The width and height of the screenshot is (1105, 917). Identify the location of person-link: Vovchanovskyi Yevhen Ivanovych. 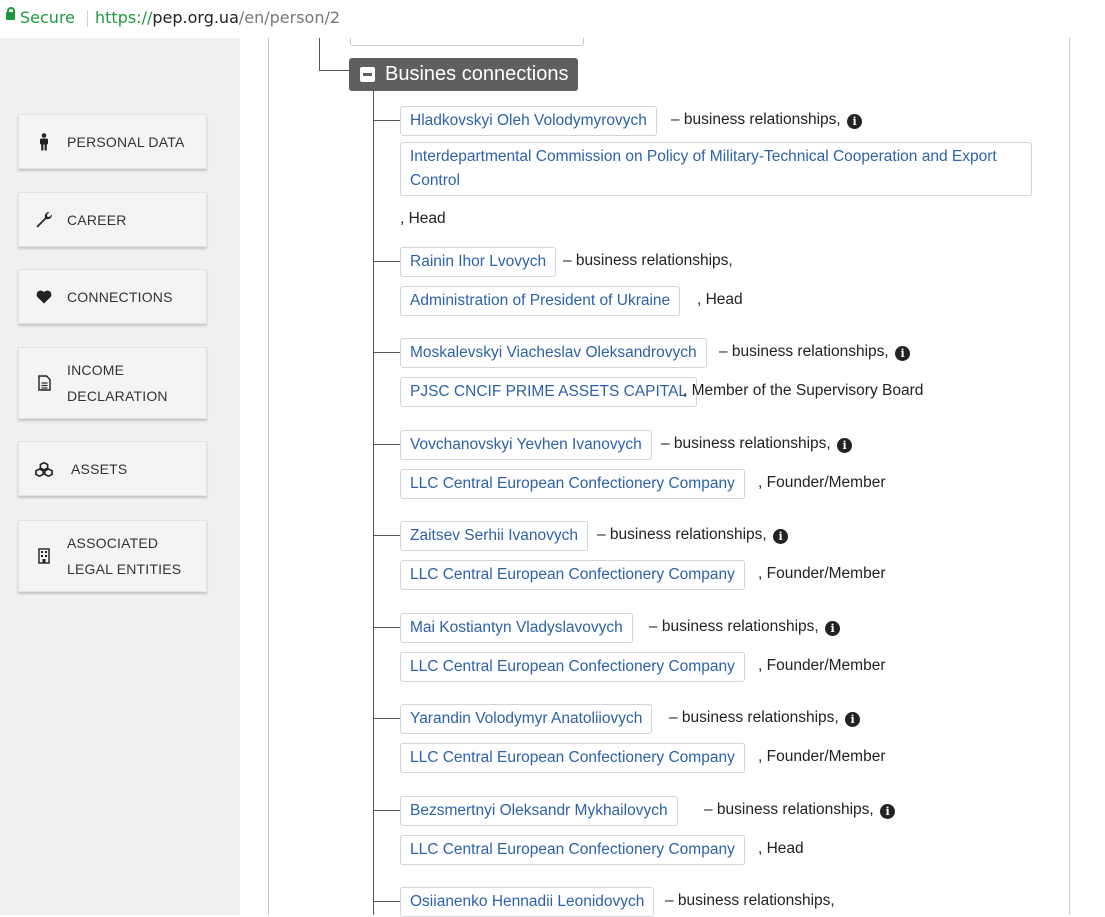
(526, 445).